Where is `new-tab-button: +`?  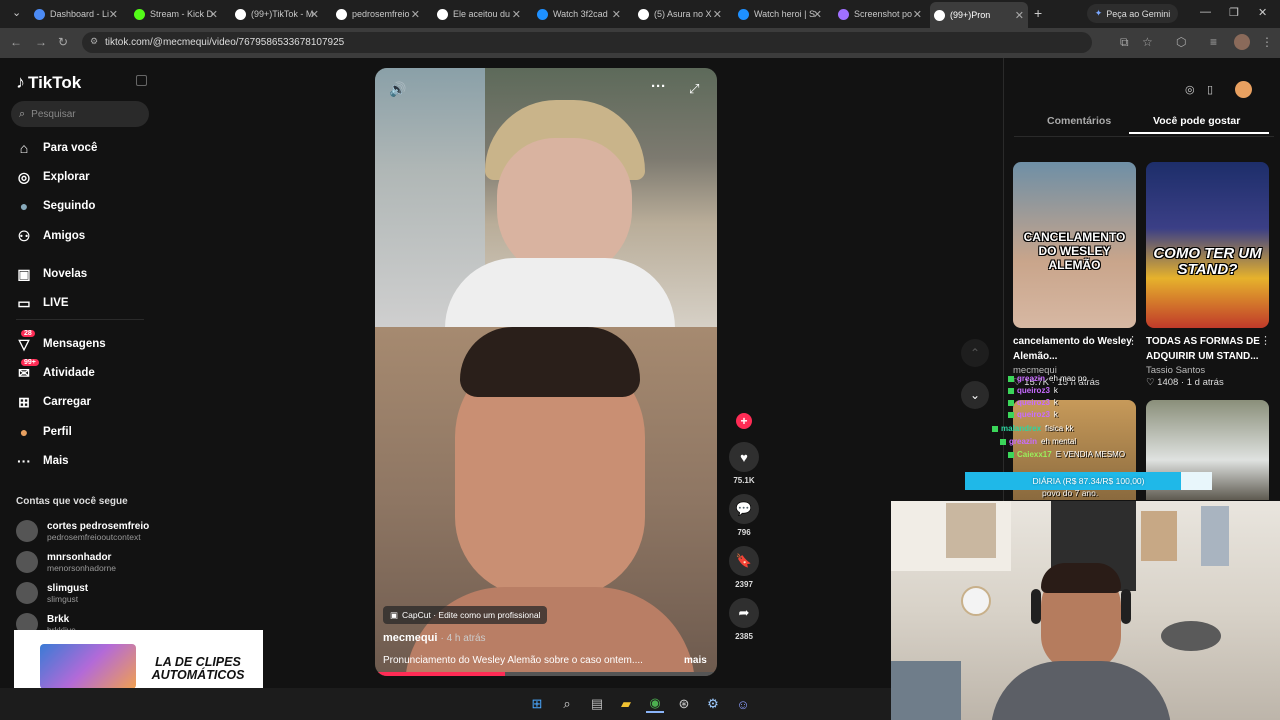 new-tab-button: + is located at coordinates (1038, 13).